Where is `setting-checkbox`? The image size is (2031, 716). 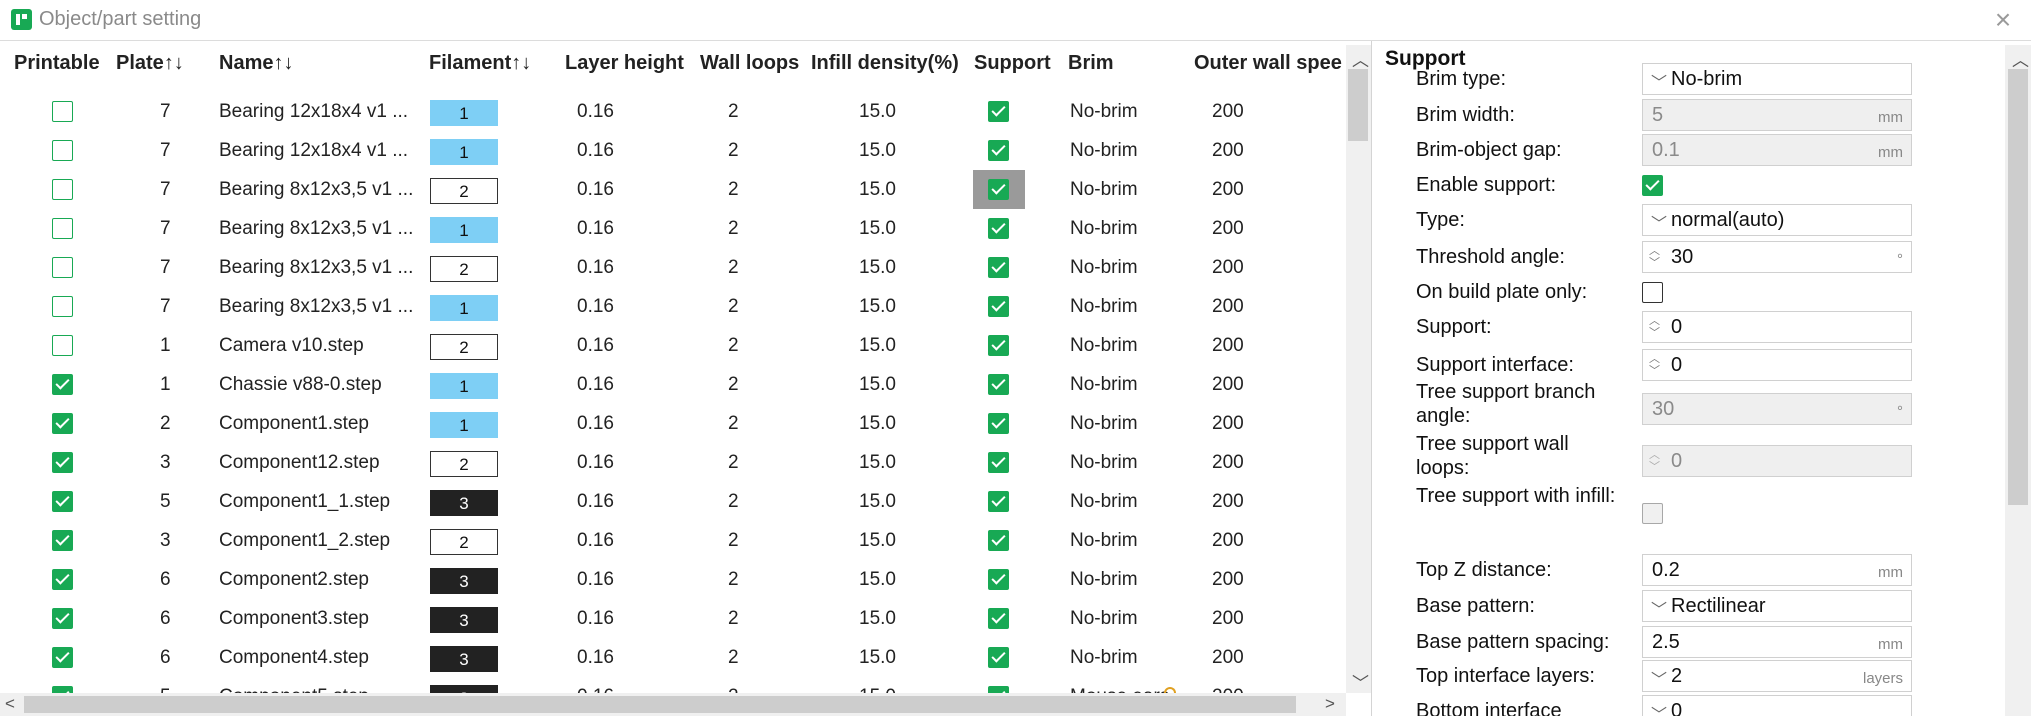 setting-checkbox is located at coordinates (1652, 513).